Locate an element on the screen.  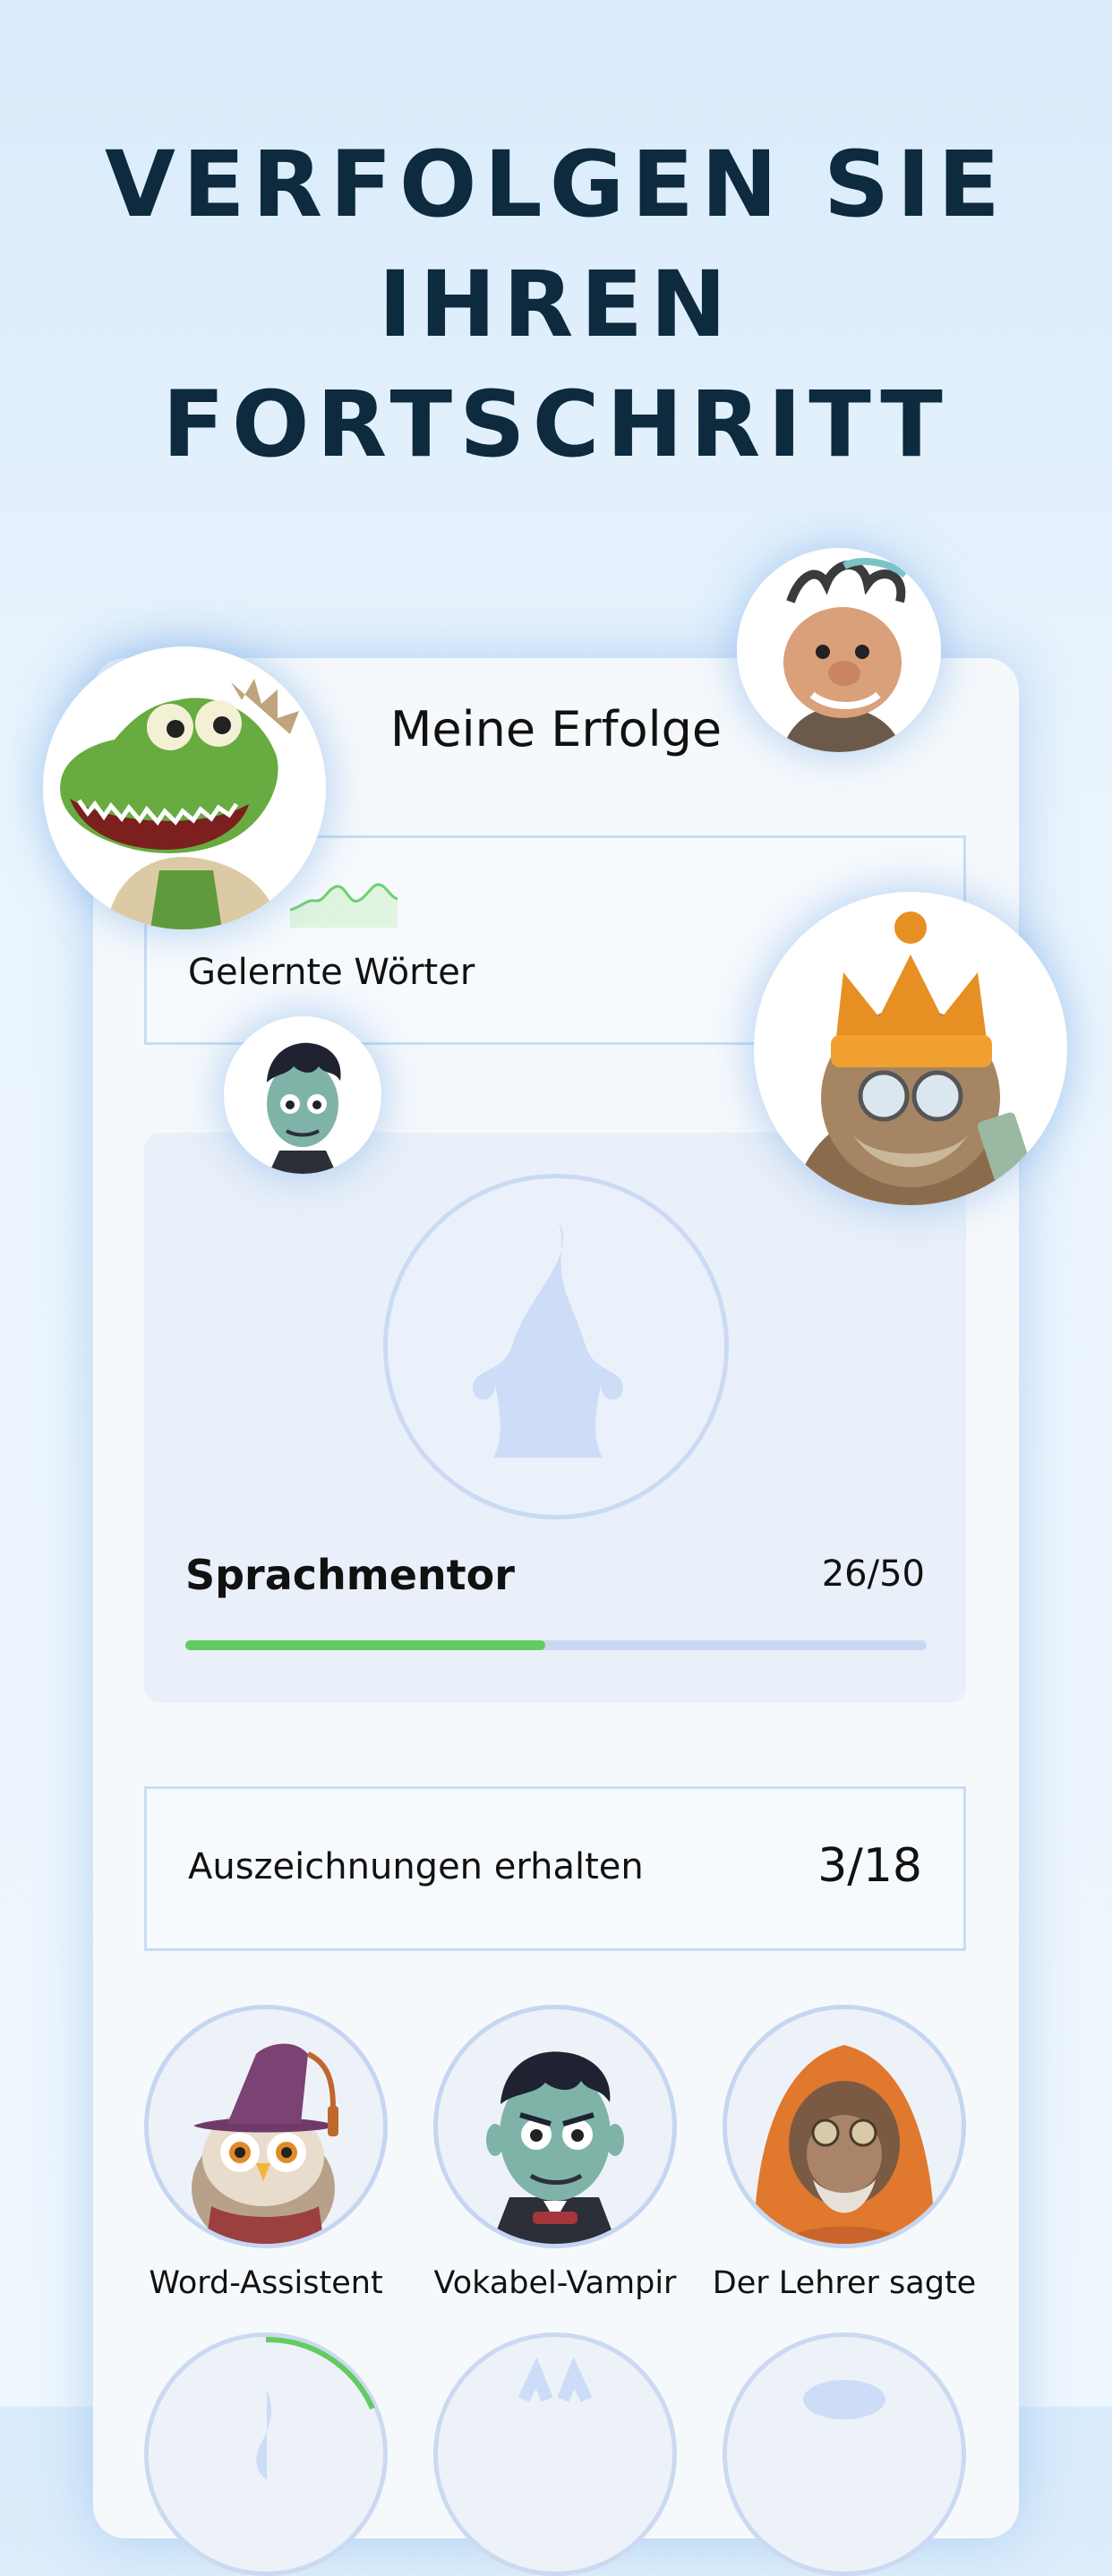
gnome-silhouette-icon is located at coordinates (548, 1339).